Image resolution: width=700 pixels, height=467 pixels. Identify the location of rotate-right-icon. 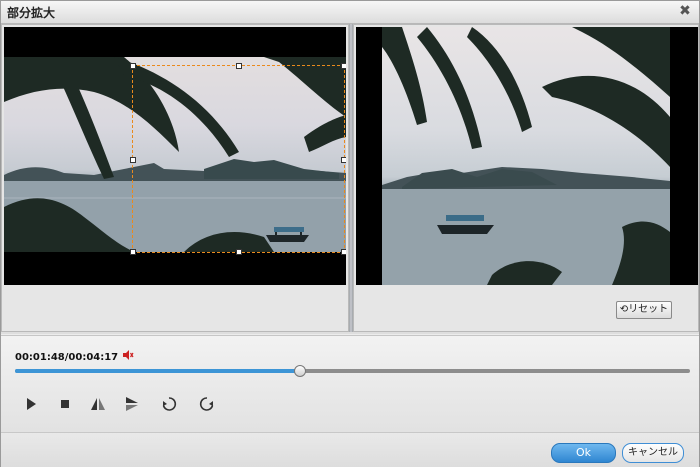
(207, 404).